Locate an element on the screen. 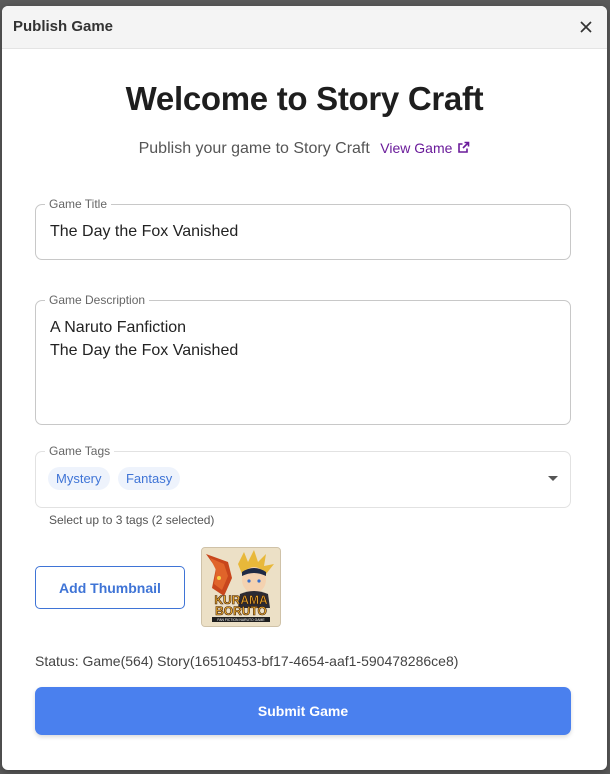  view-game-link: View Game is located at coordinates (425, 148).